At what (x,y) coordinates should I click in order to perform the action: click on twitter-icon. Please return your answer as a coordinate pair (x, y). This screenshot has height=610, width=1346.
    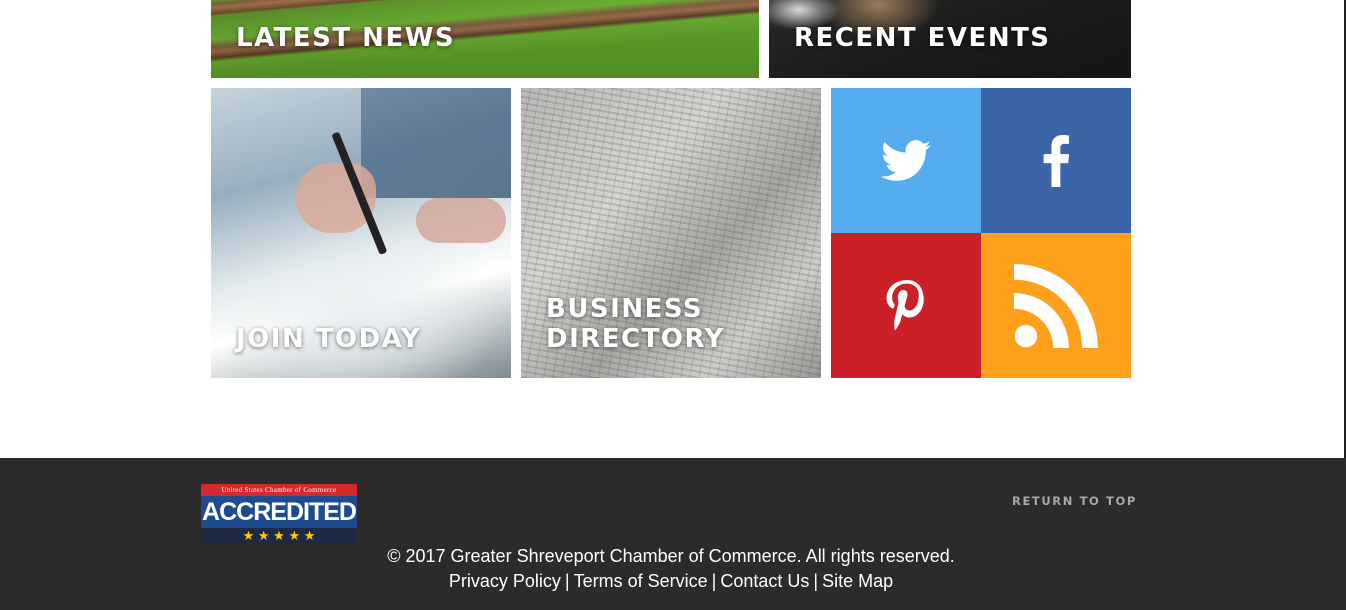
    Looking at the image, I should click on (906, 160).